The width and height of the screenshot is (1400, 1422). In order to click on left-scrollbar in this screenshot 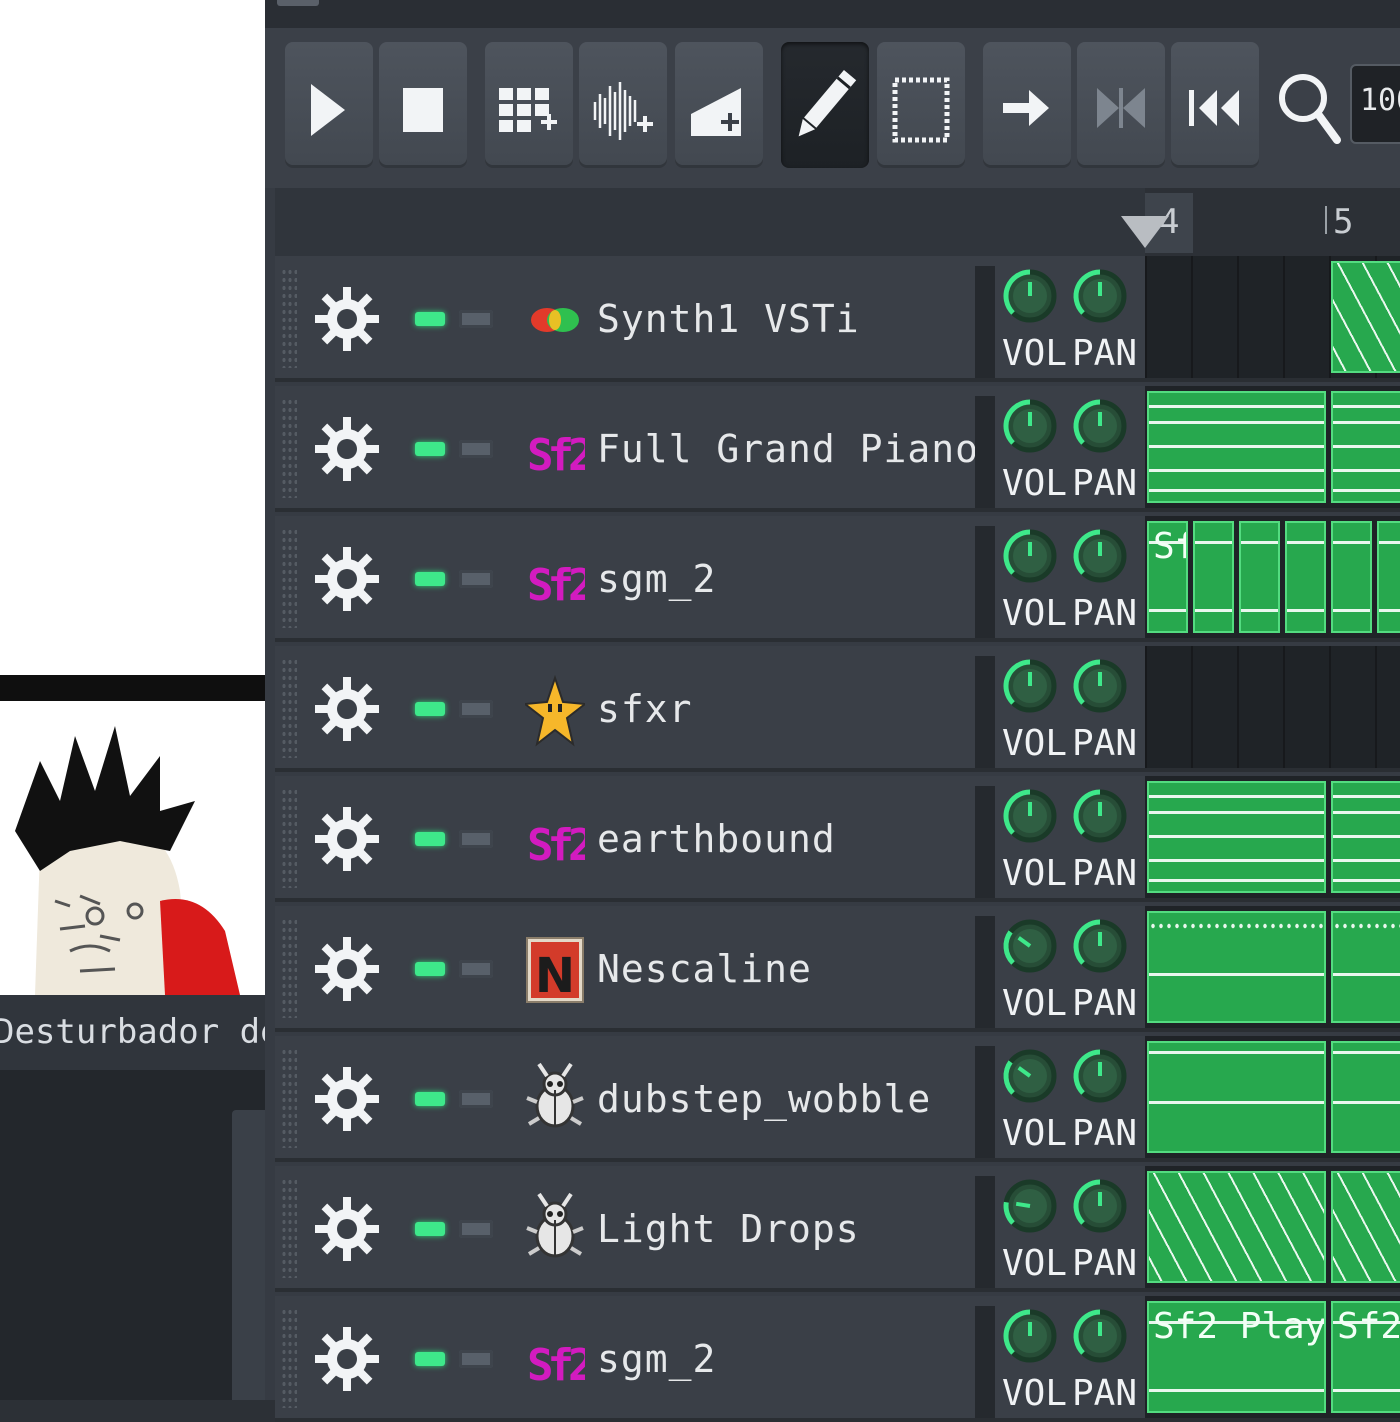, I will do `click(248, 1255)`.